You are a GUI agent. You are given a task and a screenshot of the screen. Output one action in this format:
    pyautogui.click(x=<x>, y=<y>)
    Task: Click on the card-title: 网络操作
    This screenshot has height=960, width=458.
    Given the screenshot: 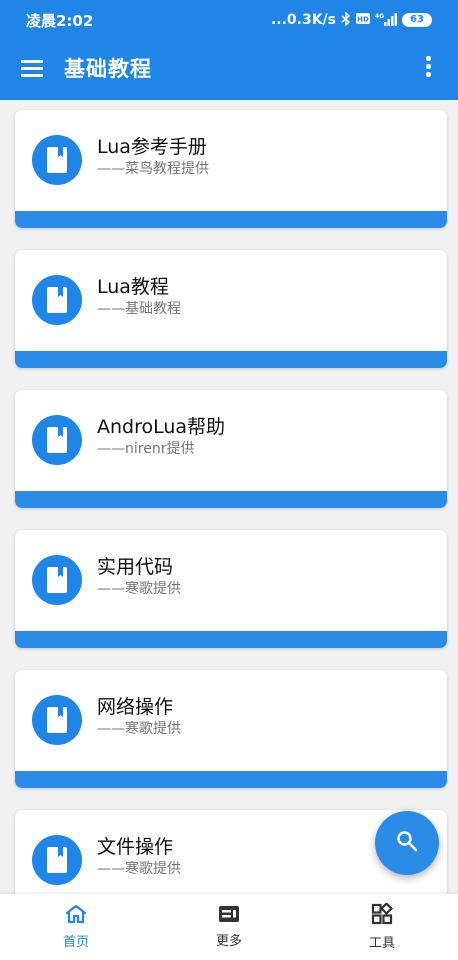 What is the action you would take?
    pyautogui.click(x=135, y=707)
    